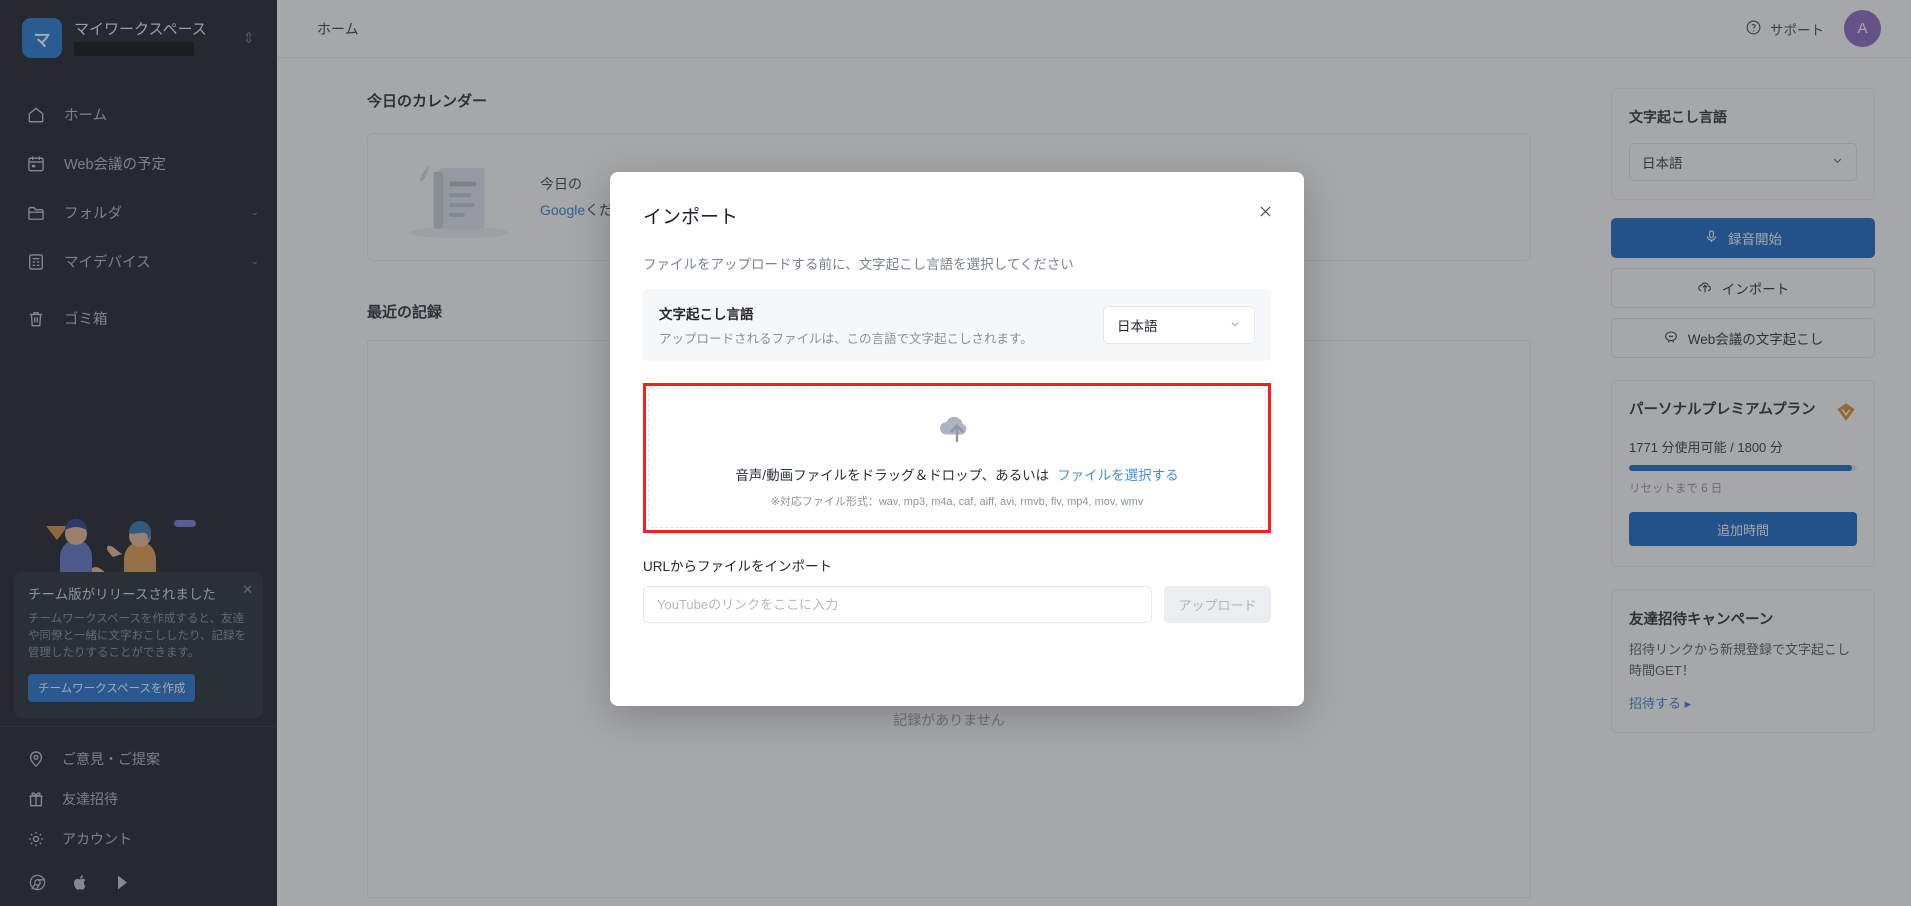 The height and width of the screenshot is (906, 1911). I want to click on modal-subtitle: ファイルをアップロードする前に、文字起こし言語を選択してください, so click(858, 264).